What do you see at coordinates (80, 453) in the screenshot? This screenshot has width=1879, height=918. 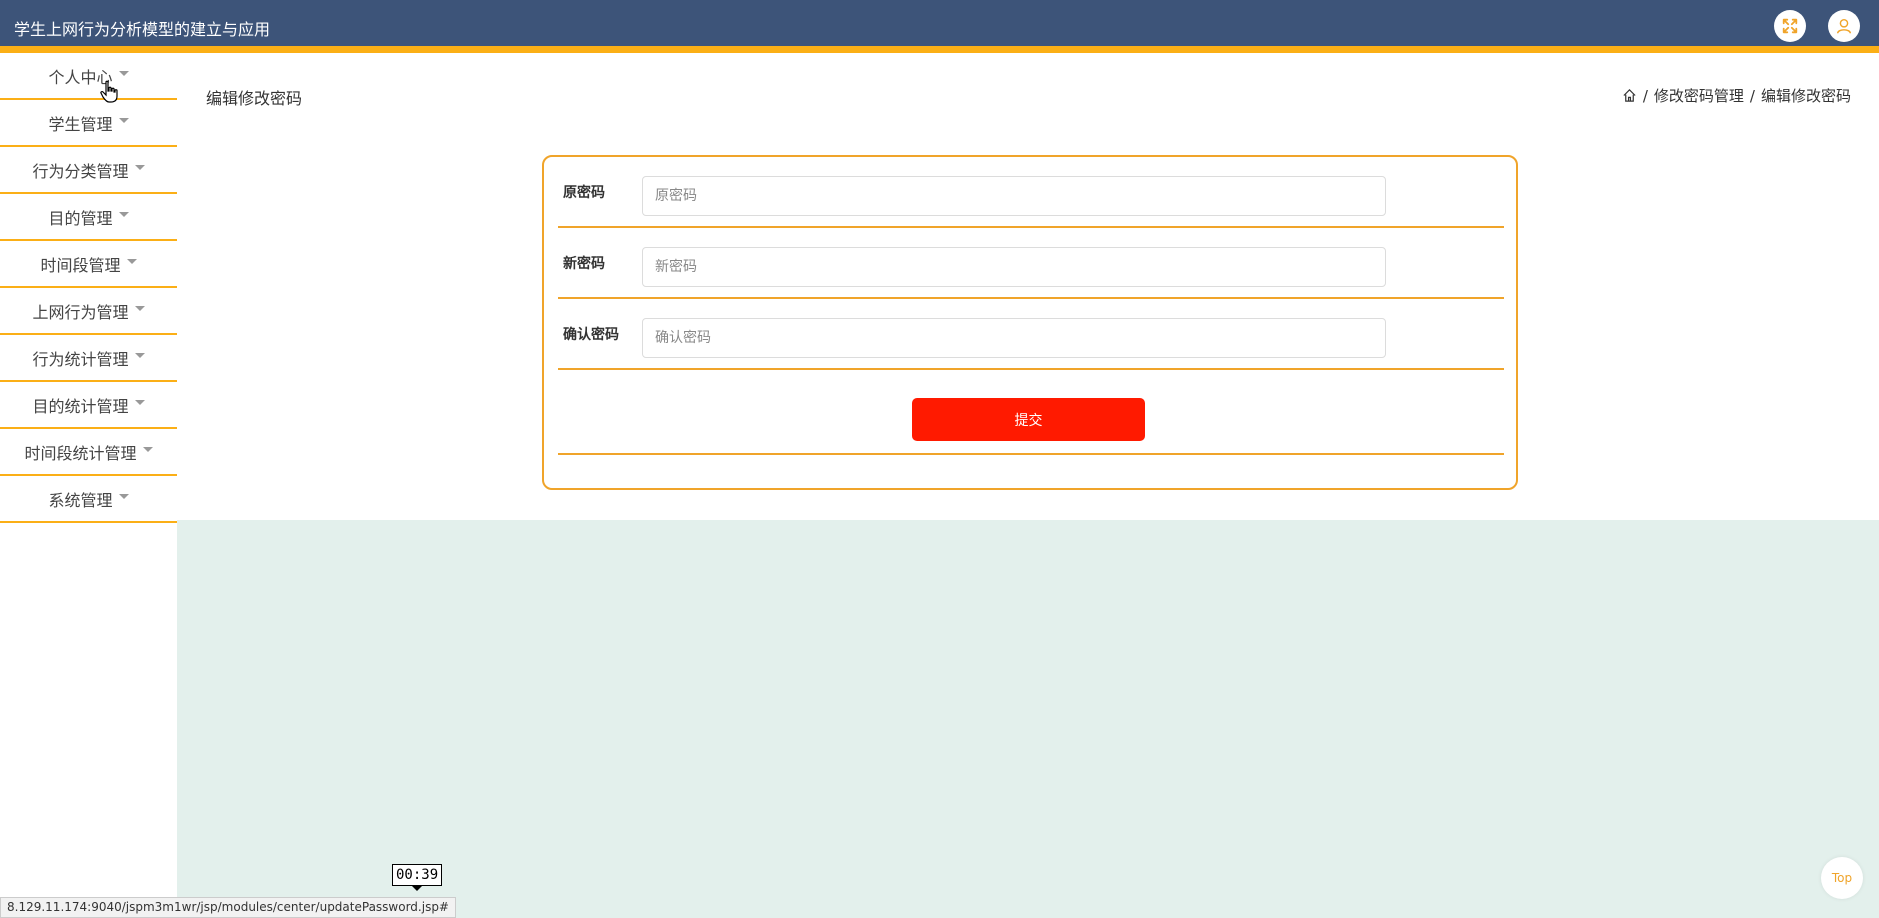 I see `sidebar-item-label: 时间段统计管理` at bounding box center [80, 453].